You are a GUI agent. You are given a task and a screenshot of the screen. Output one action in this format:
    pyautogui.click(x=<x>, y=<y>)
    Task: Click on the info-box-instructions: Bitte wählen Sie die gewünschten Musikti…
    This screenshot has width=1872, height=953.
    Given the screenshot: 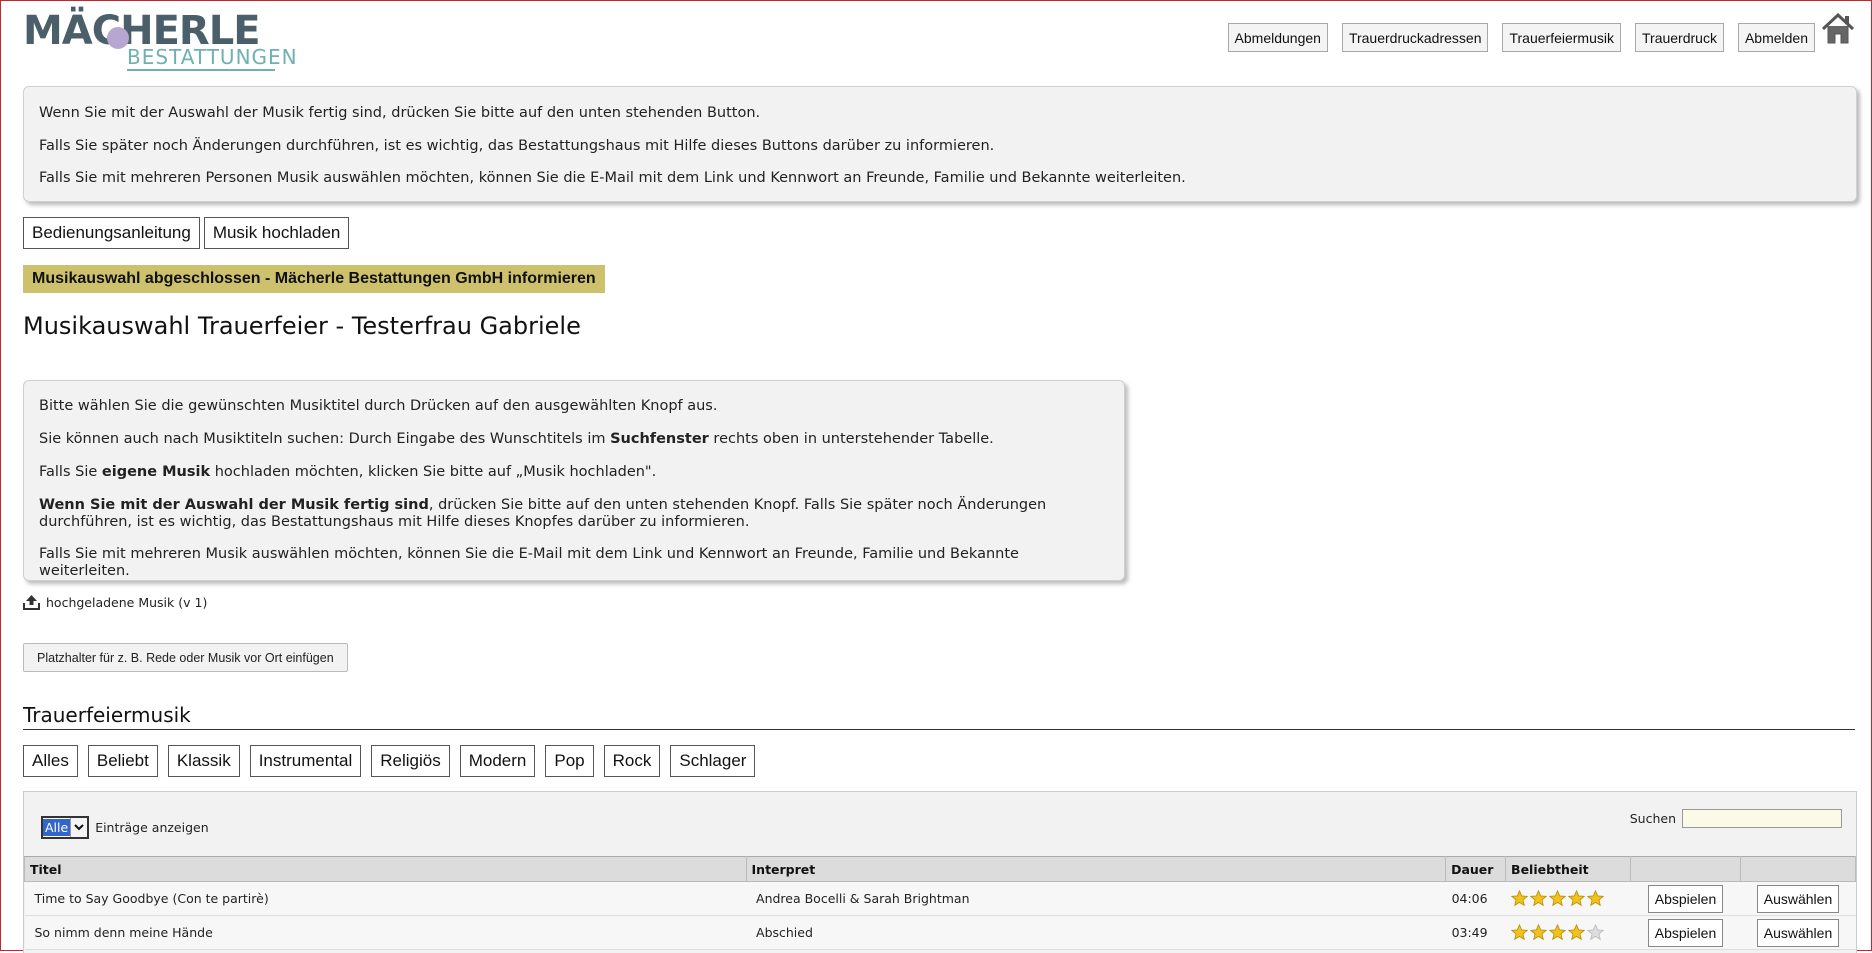 What is the action you would take?
    pyautogui.click(x=574, y=480)
    